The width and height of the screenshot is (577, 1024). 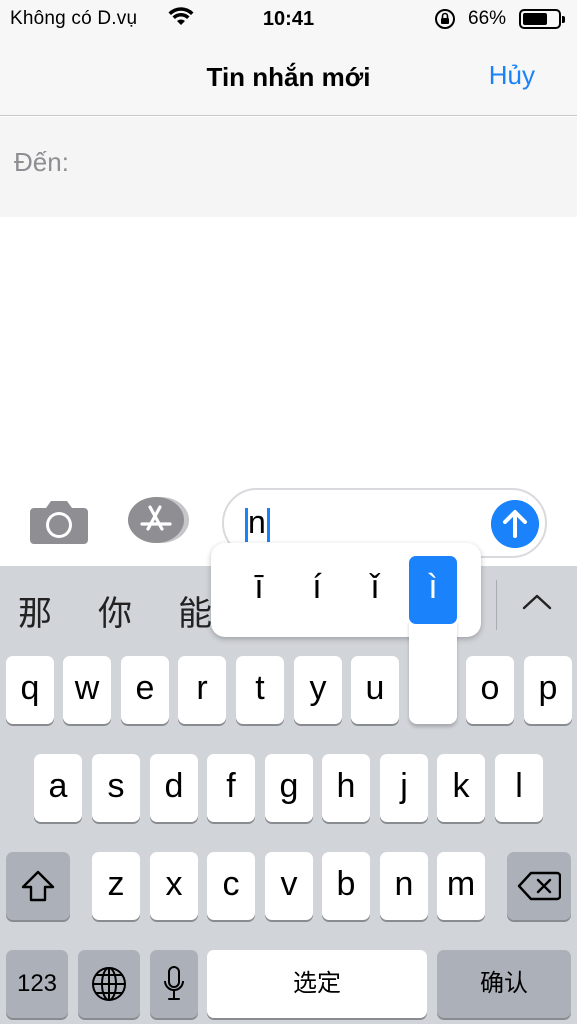 I want to click on recipient-label: Đến:, so click(x=41, y=162).